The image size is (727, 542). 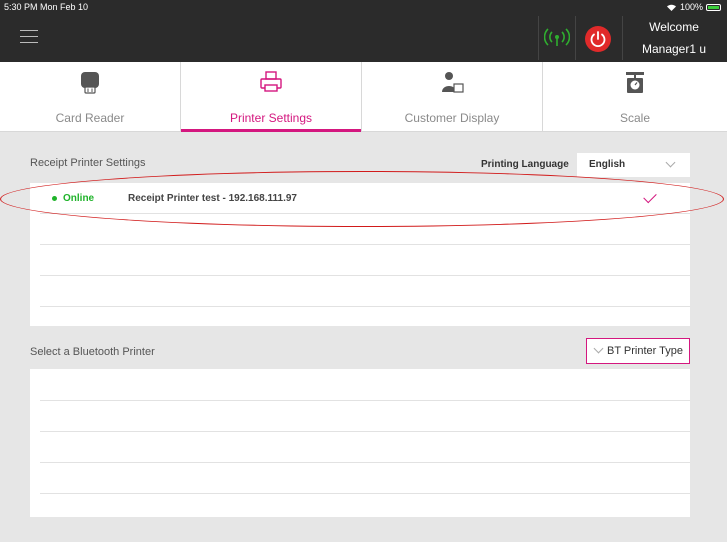 I want to click on checkmark-icon, so click(x=650, y=196).